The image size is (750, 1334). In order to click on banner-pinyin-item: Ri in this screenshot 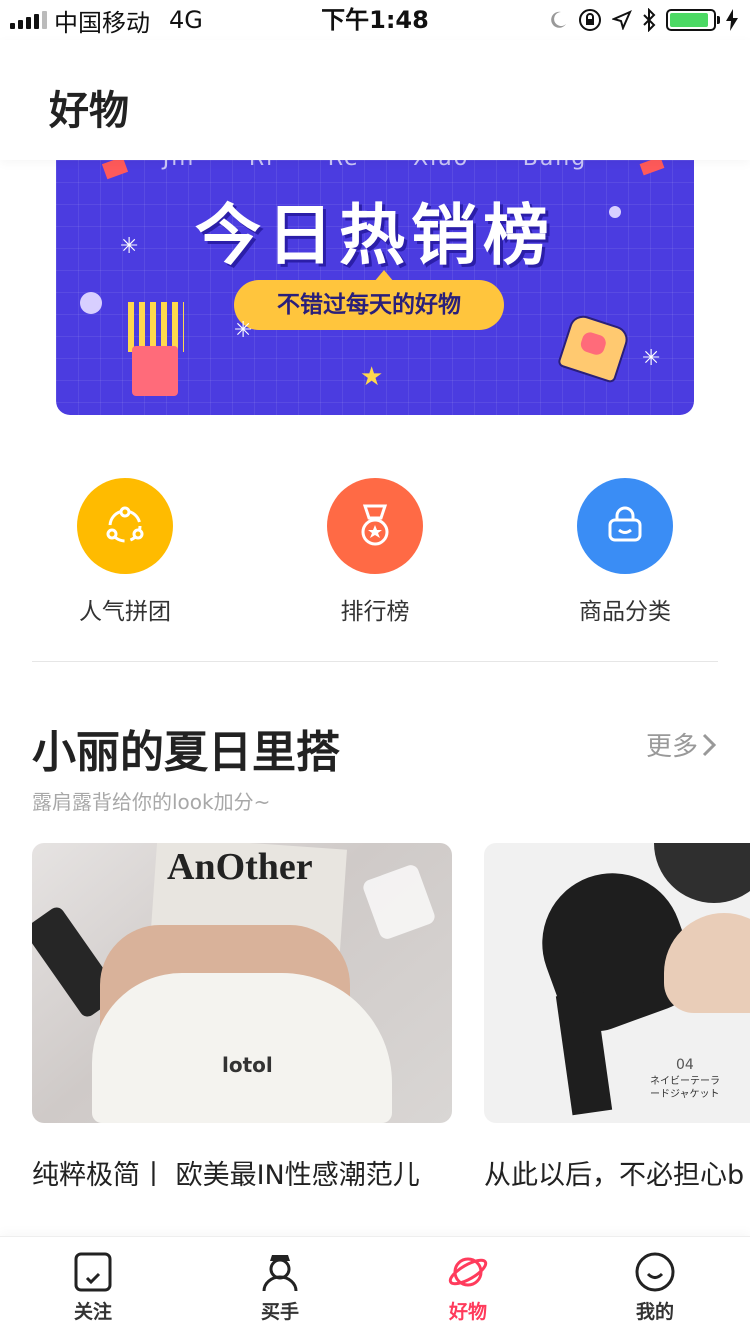, I will do `click(261, 165)`.